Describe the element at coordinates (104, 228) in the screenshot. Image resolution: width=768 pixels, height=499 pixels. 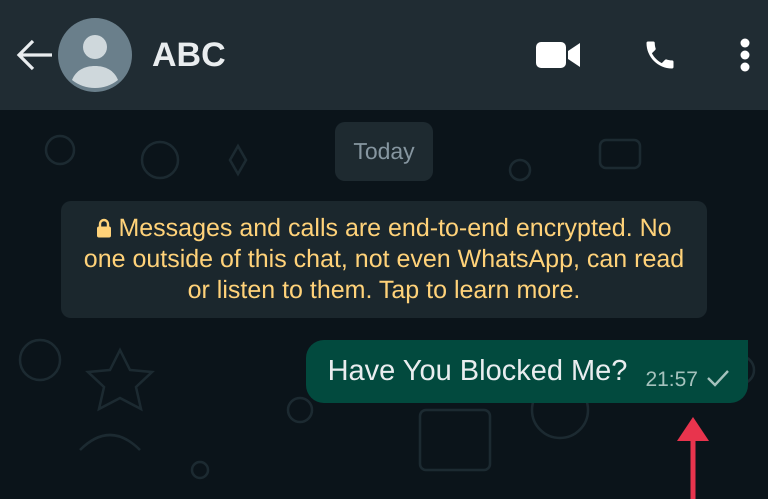
I see `lock-icon` at that location.